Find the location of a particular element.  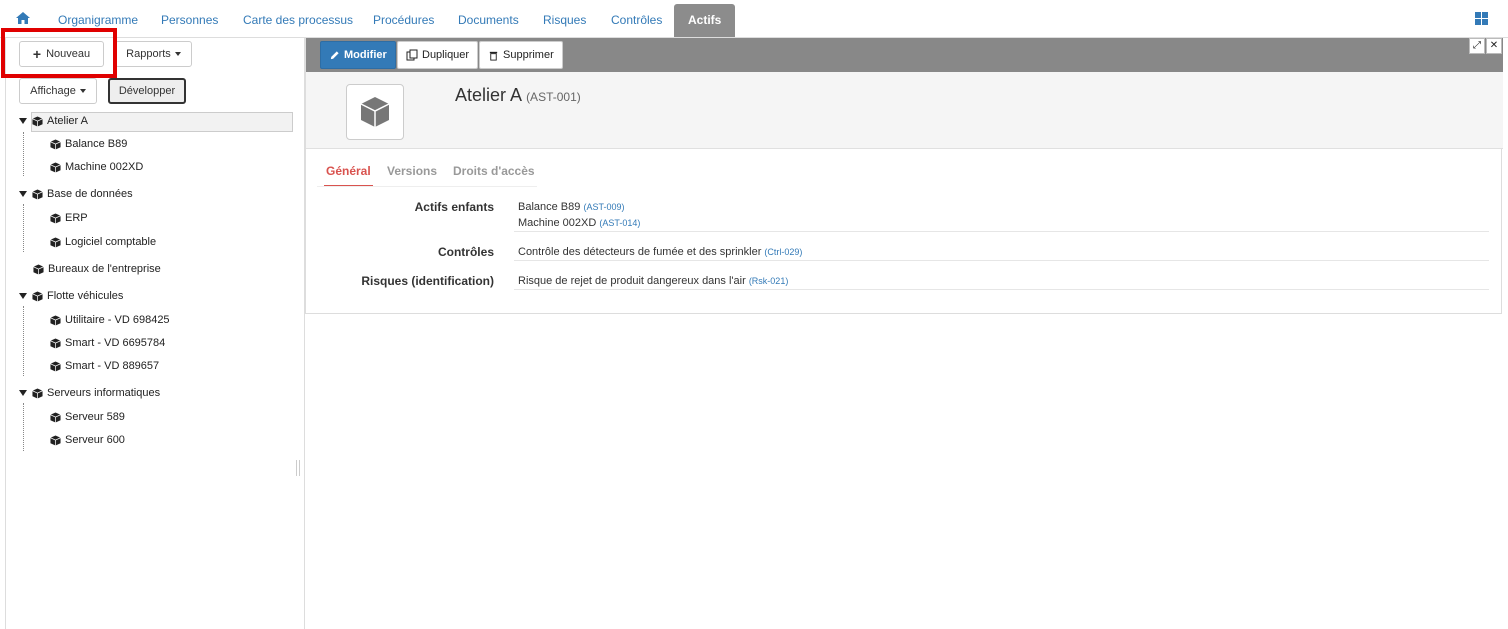

duplicate-button: Dupliquer is located at coordinates (438, 55).